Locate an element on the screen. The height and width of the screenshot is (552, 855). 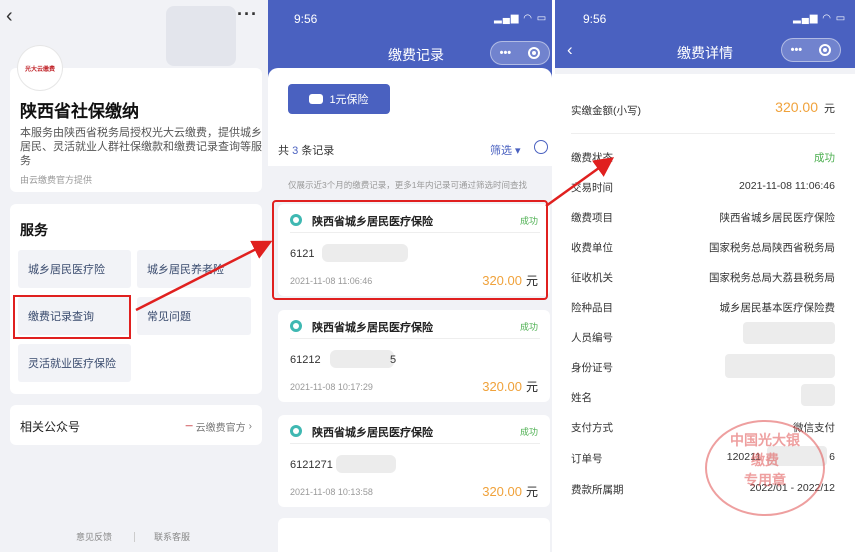
field-value: 2022/01 - 2022/12 is located at coordinates (792, 488).